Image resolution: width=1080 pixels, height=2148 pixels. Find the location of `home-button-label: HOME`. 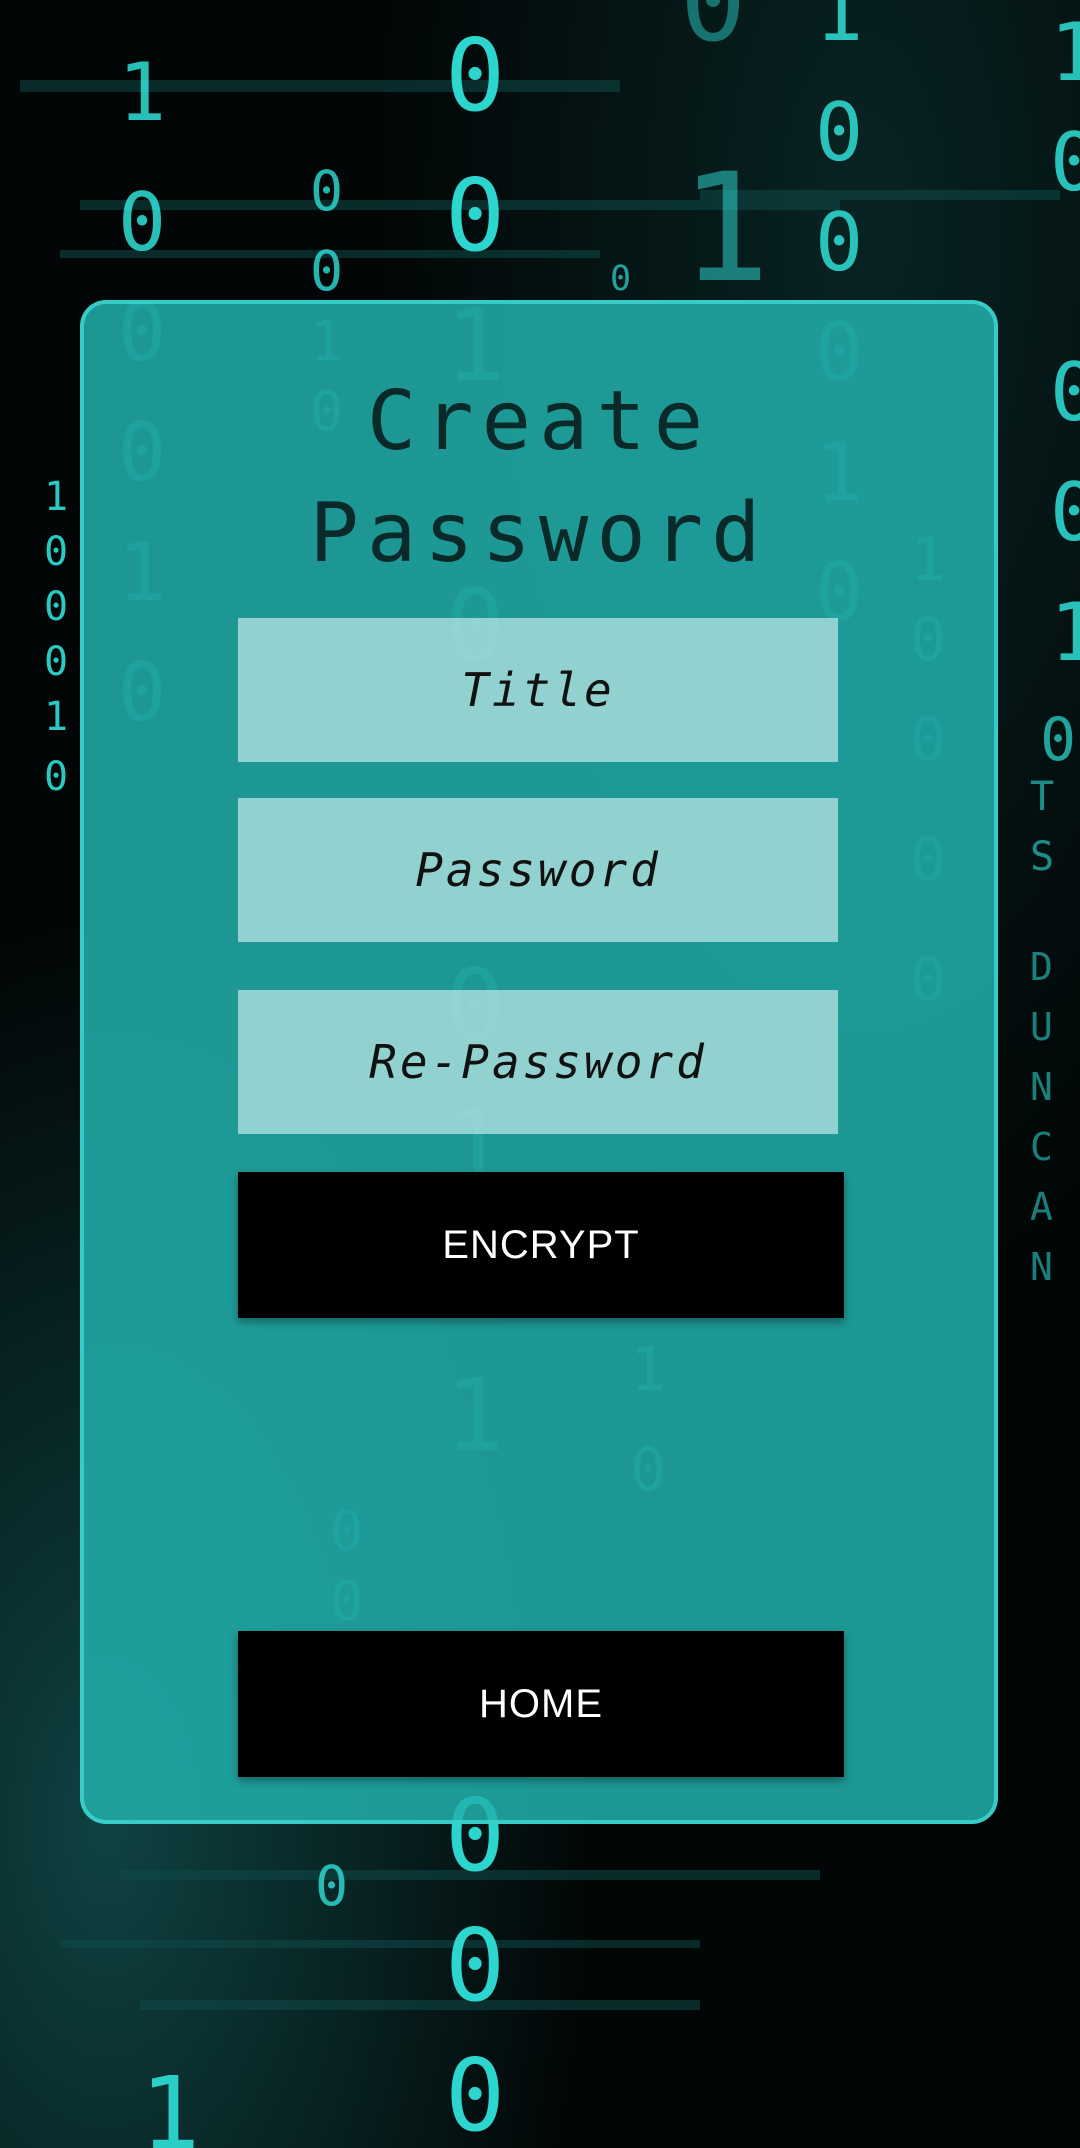

home-button-label: HOME is located at coordinates (541, 1703).